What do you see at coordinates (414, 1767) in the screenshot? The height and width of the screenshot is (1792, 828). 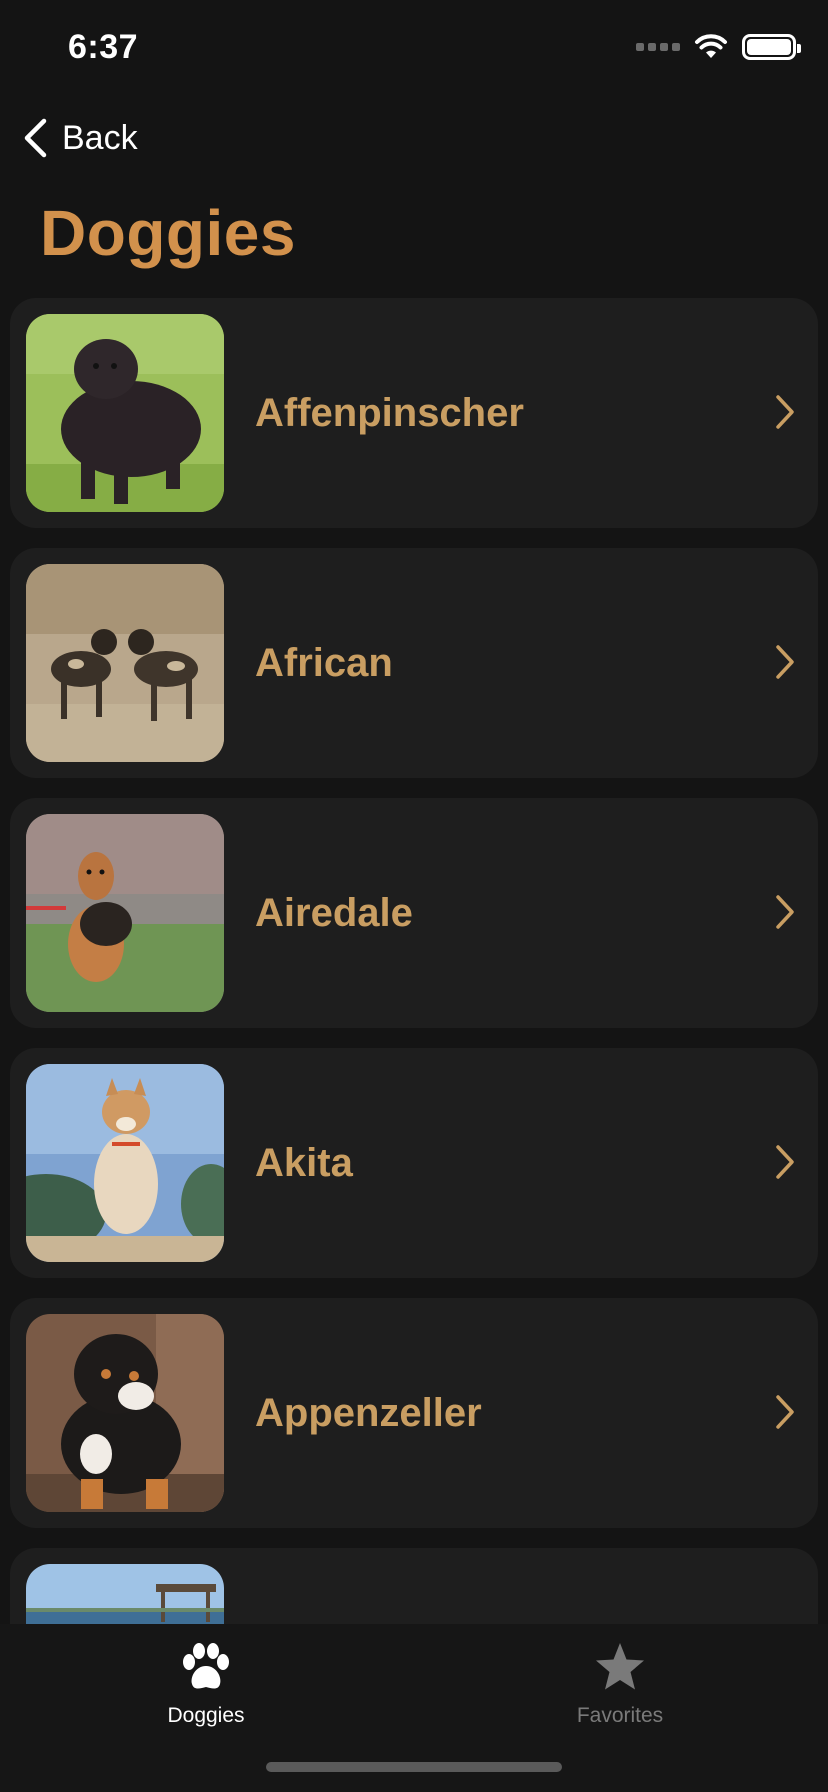 I see `home-indicator` at bounding box center [414, 1767].